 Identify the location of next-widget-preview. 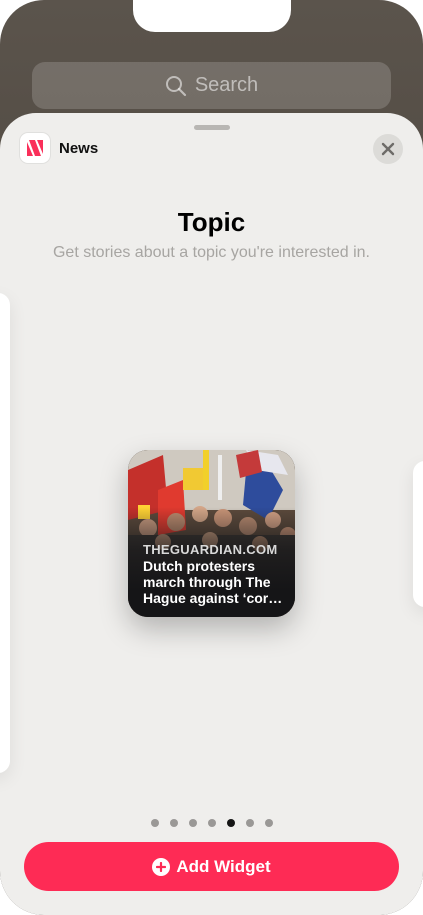
(418, 534).